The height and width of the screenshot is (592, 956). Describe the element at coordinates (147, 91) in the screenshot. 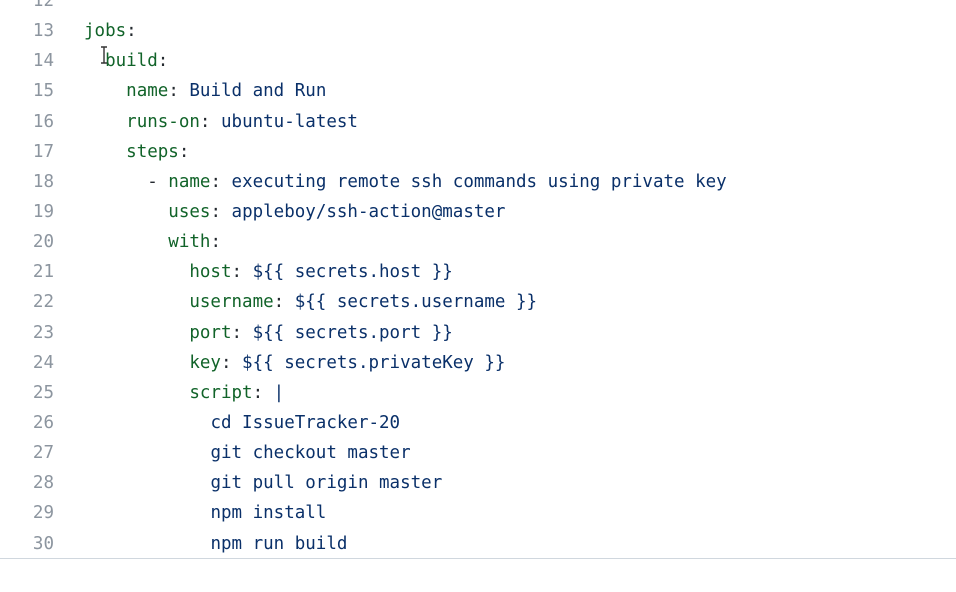

I see `yaml-key: name` at that location.